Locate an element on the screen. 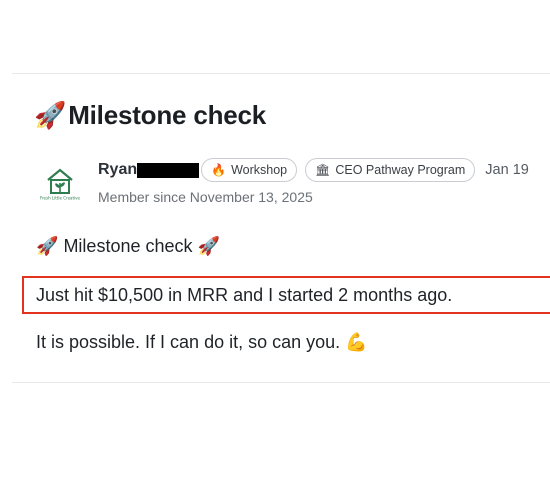 The image size is (550, 500). member-since: Member since November 13, 2025 is located at coordinates (205, 197).